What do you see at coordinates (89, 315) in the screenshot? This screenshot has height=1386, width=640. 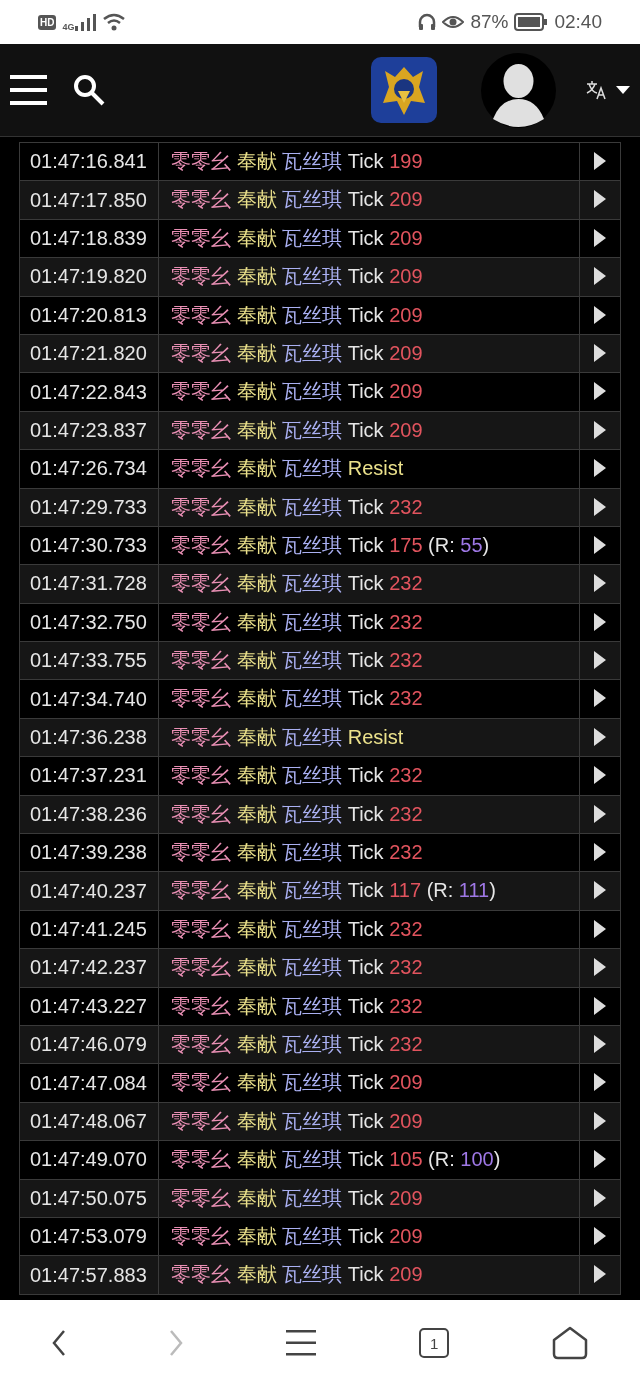 I see `timestamp-cell: 01:47:20.813` at bounding box center [89, 315].